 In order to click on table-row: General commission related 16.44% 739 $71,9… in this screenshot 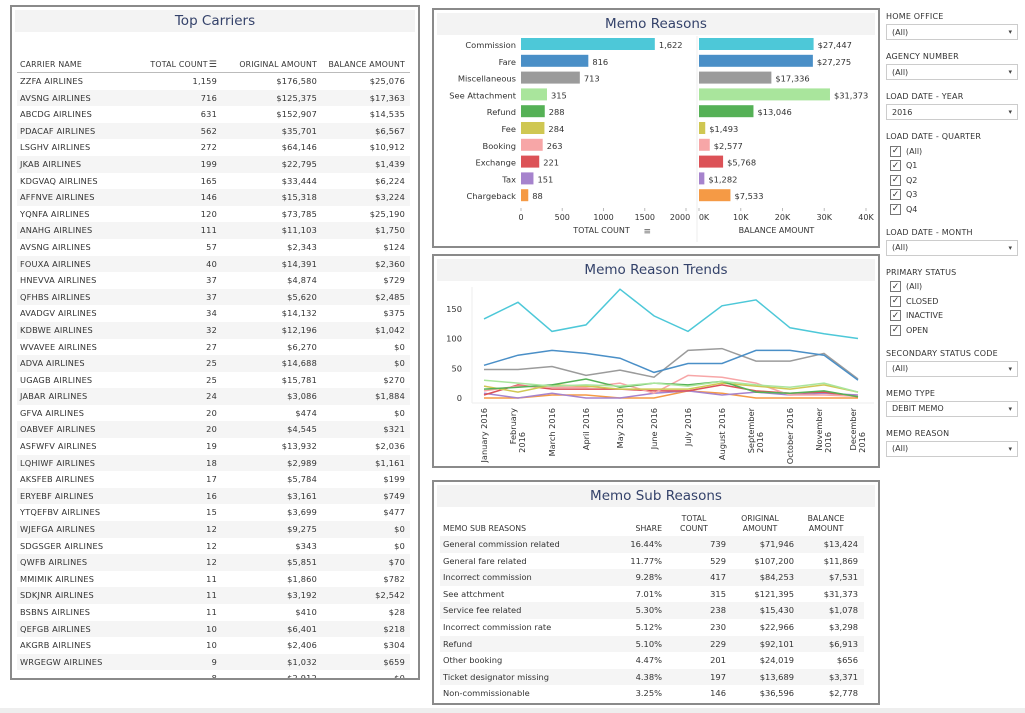, I will do `click(652, 544)`.